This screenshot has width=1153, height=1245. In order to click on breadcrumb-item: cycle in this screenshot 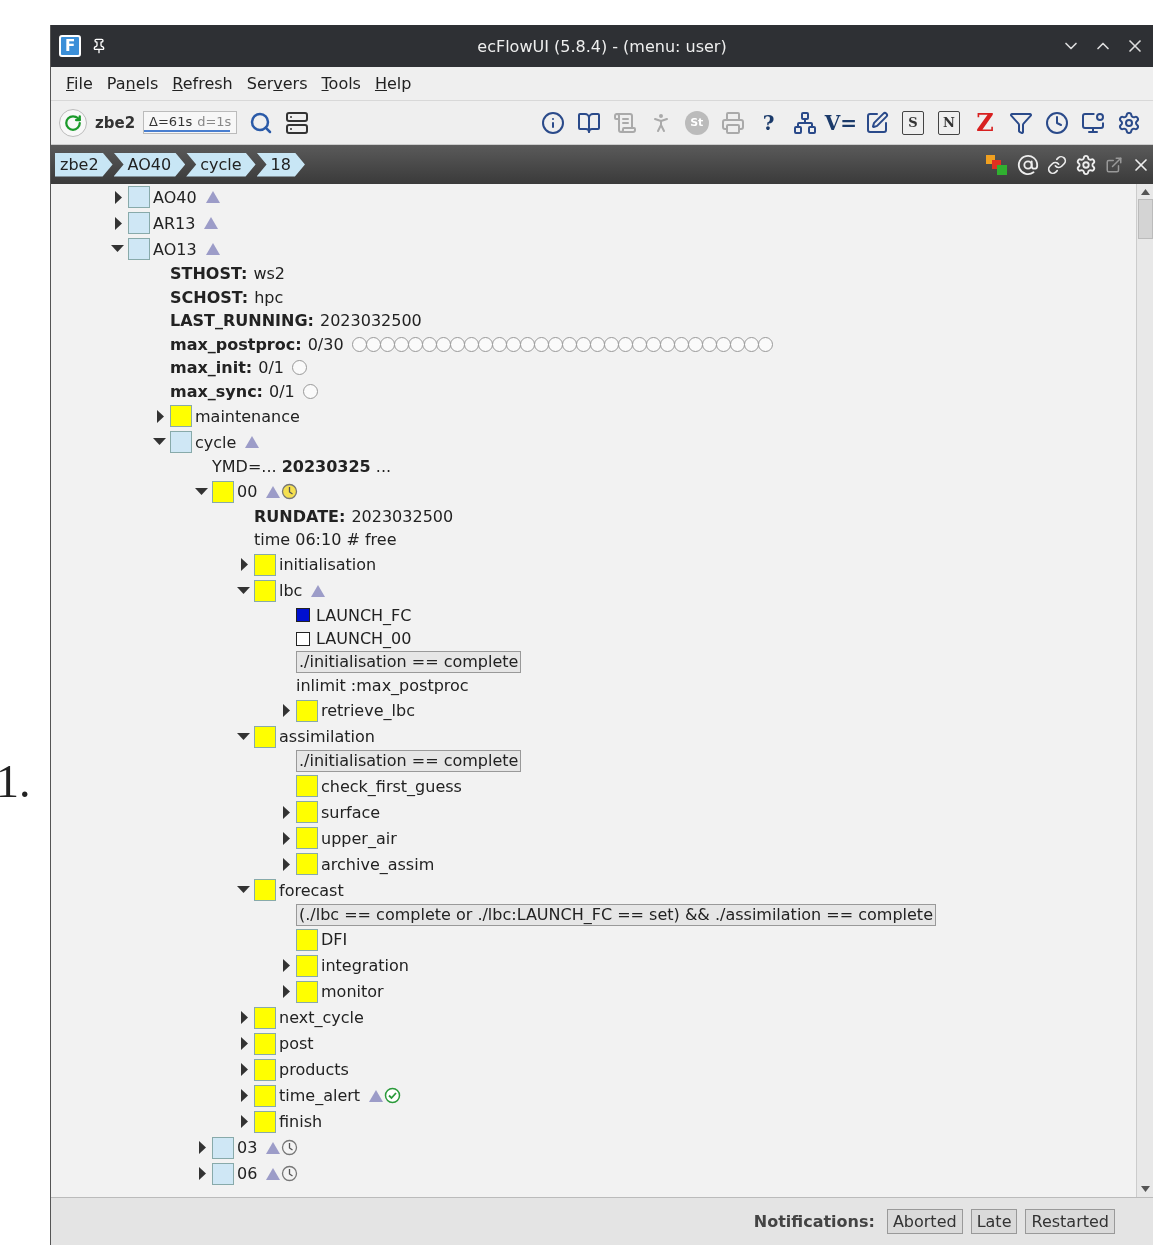, I will do `click(221, 164)`.